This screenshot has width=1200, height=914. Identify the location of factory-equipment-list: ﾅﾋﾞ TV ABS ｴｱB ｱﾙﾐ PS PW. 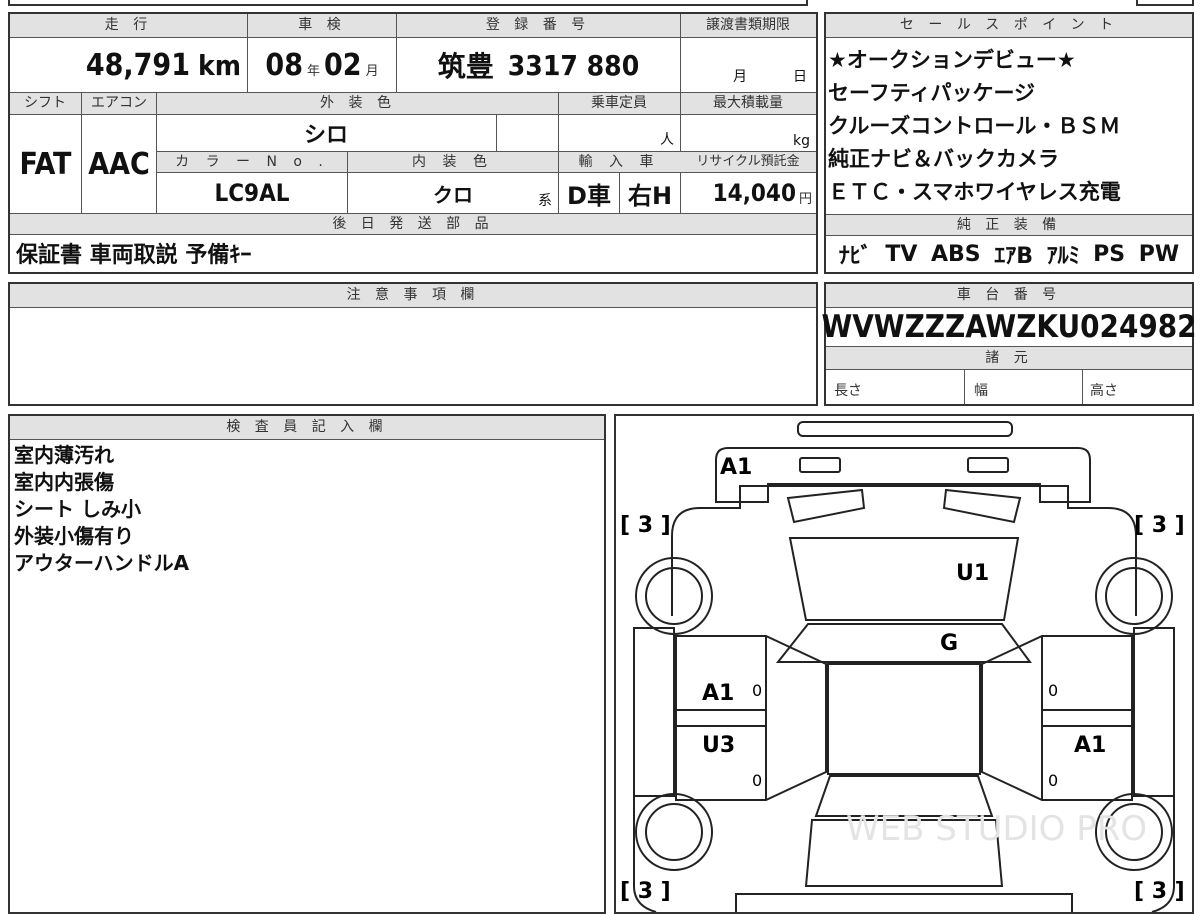
(1009, 254).